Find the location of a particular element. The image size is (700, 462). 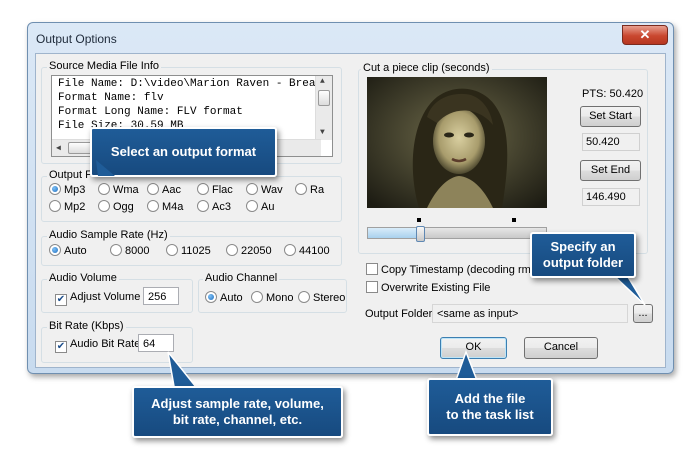

callout-output-folder: Specify an output folder is located at coordinates (583, 255).